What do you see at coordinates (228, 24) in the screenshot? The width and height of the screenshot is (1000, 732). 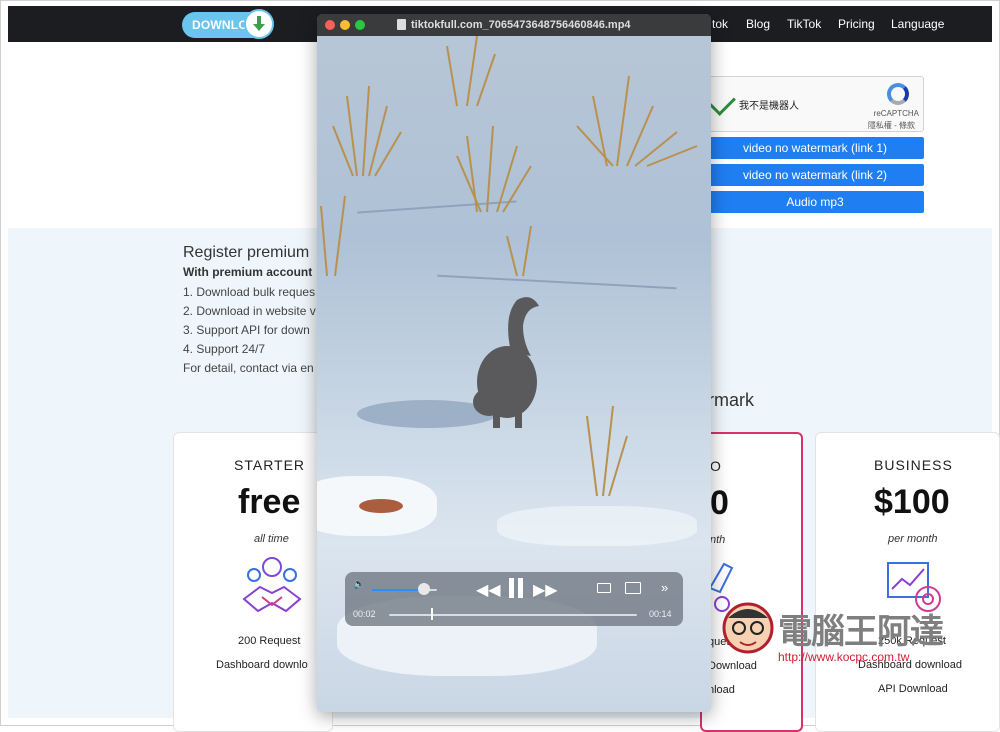 I see `site-logo: DOWNLOAD` at bounding box center [228, 24].